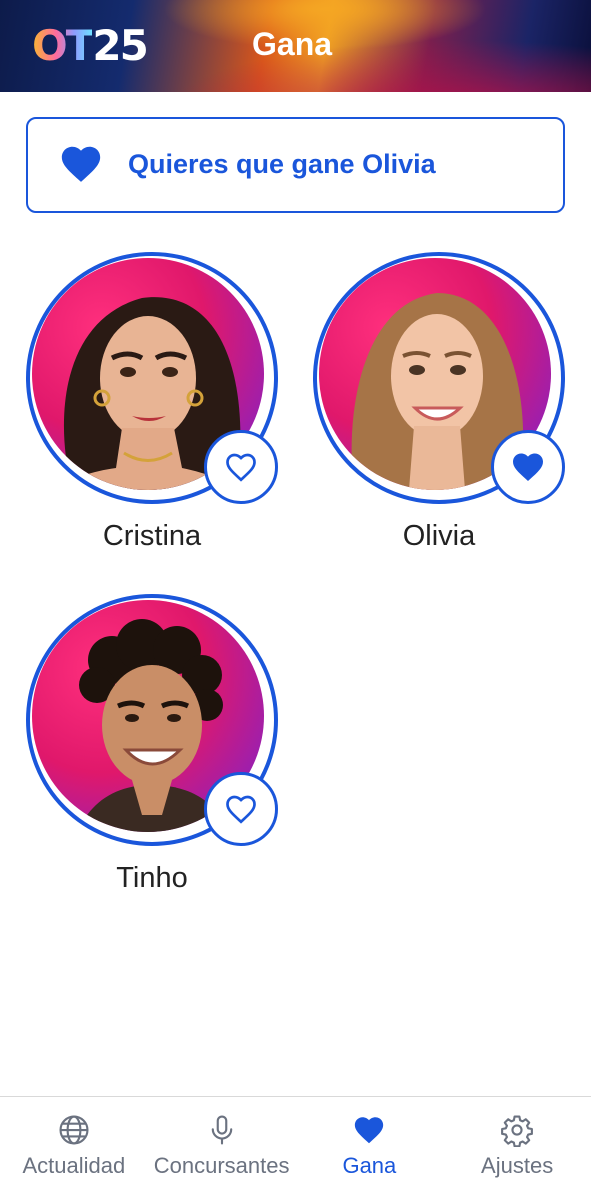 The height and width of the screenshot is (1200, 591). Describe the element at coordinates (222, 1148) in the screenshot. I see `nav-item-concursantes: Concursantes` at that location.